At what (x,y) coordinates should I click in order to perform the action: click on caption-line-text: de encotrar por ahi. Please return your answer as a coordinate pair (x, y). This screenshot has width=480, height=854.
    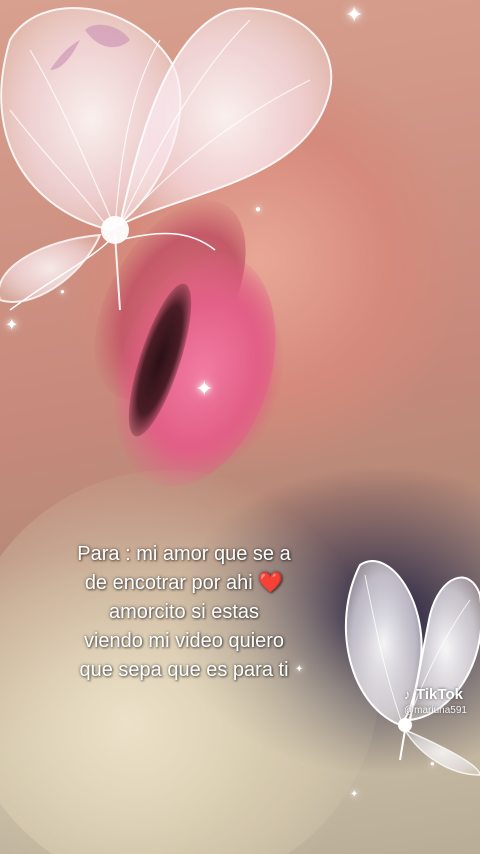
    Looking at the image, I should click on (168, 583).